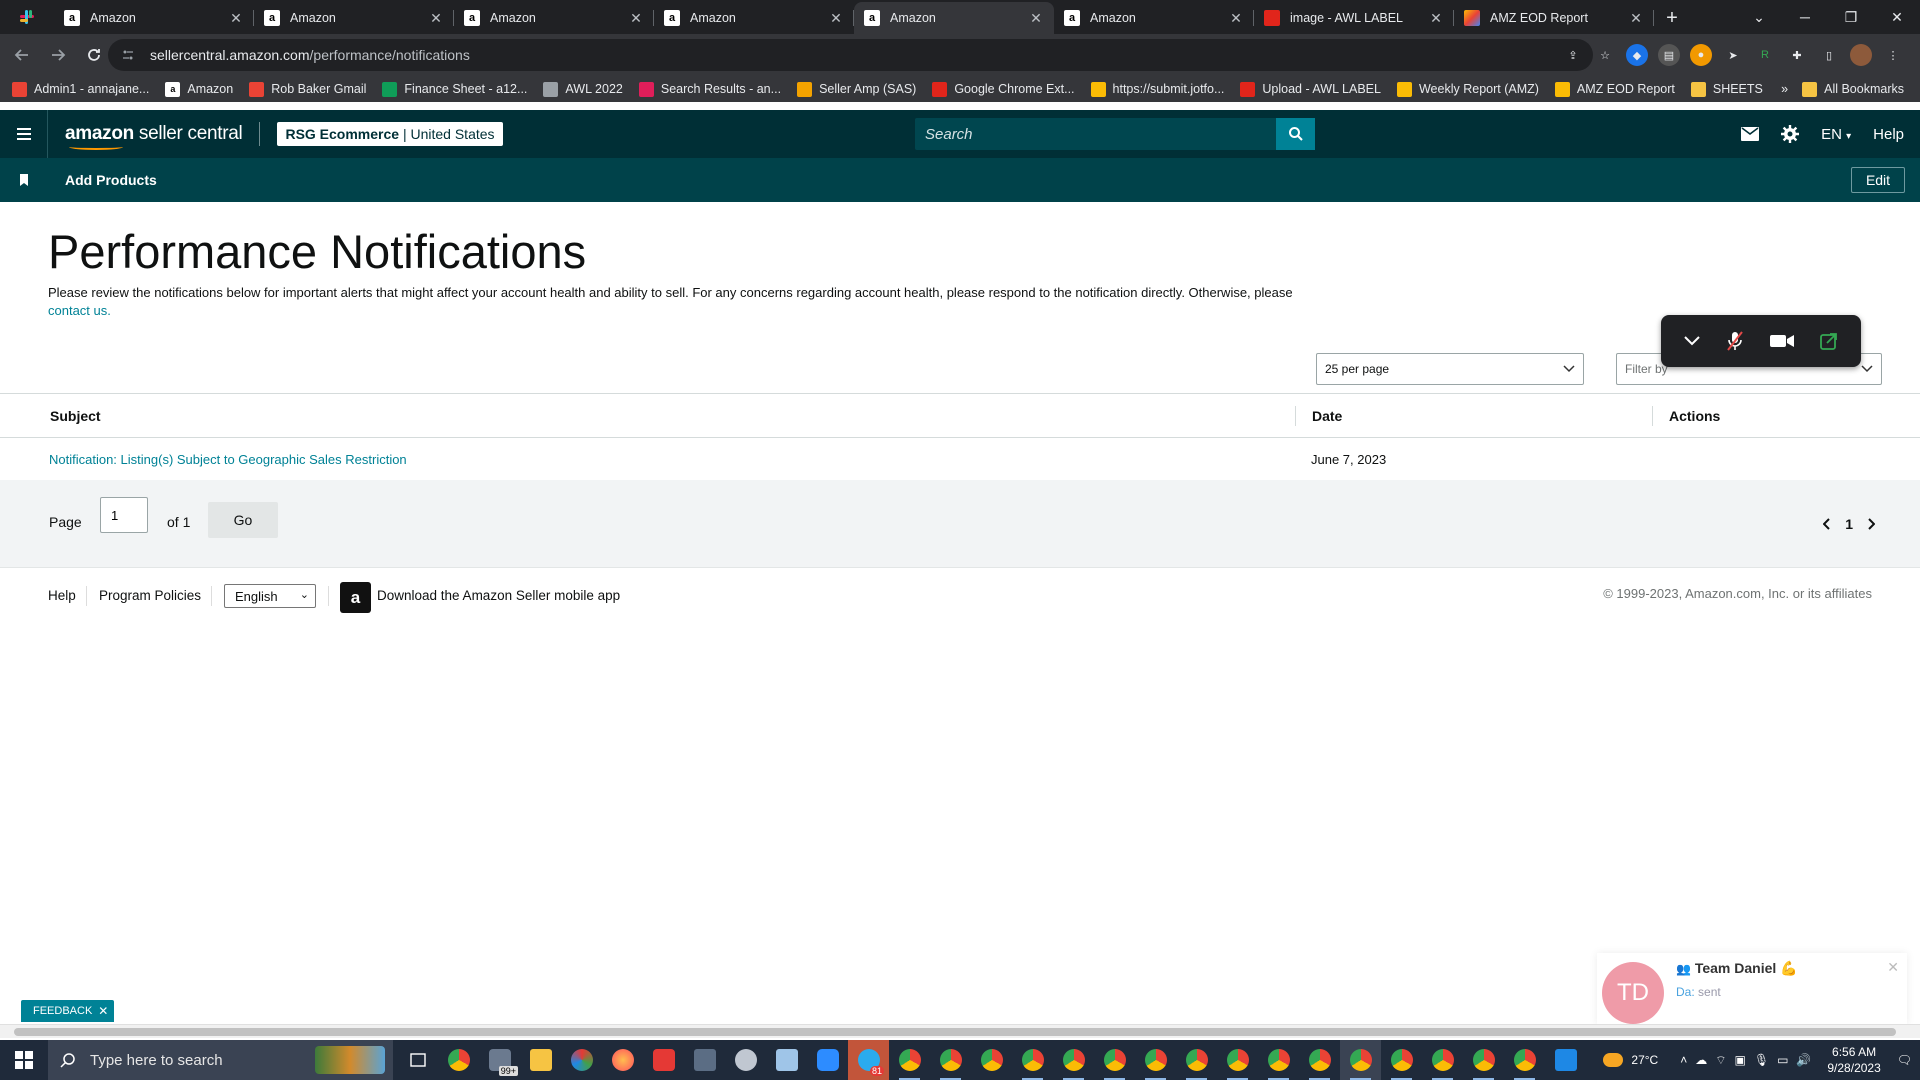 Image resolution: width=1920 pixels, height=1080 pixels. I want to click on wps-office-icon, so click(663, 1060).